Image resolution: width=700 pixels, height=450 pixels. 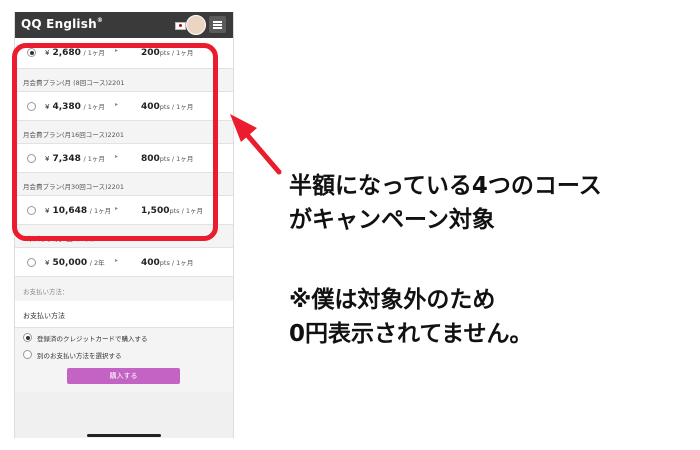 I want to click on annotation-line-1: 半額になっている4つのコース, so click(x=445, y=186).